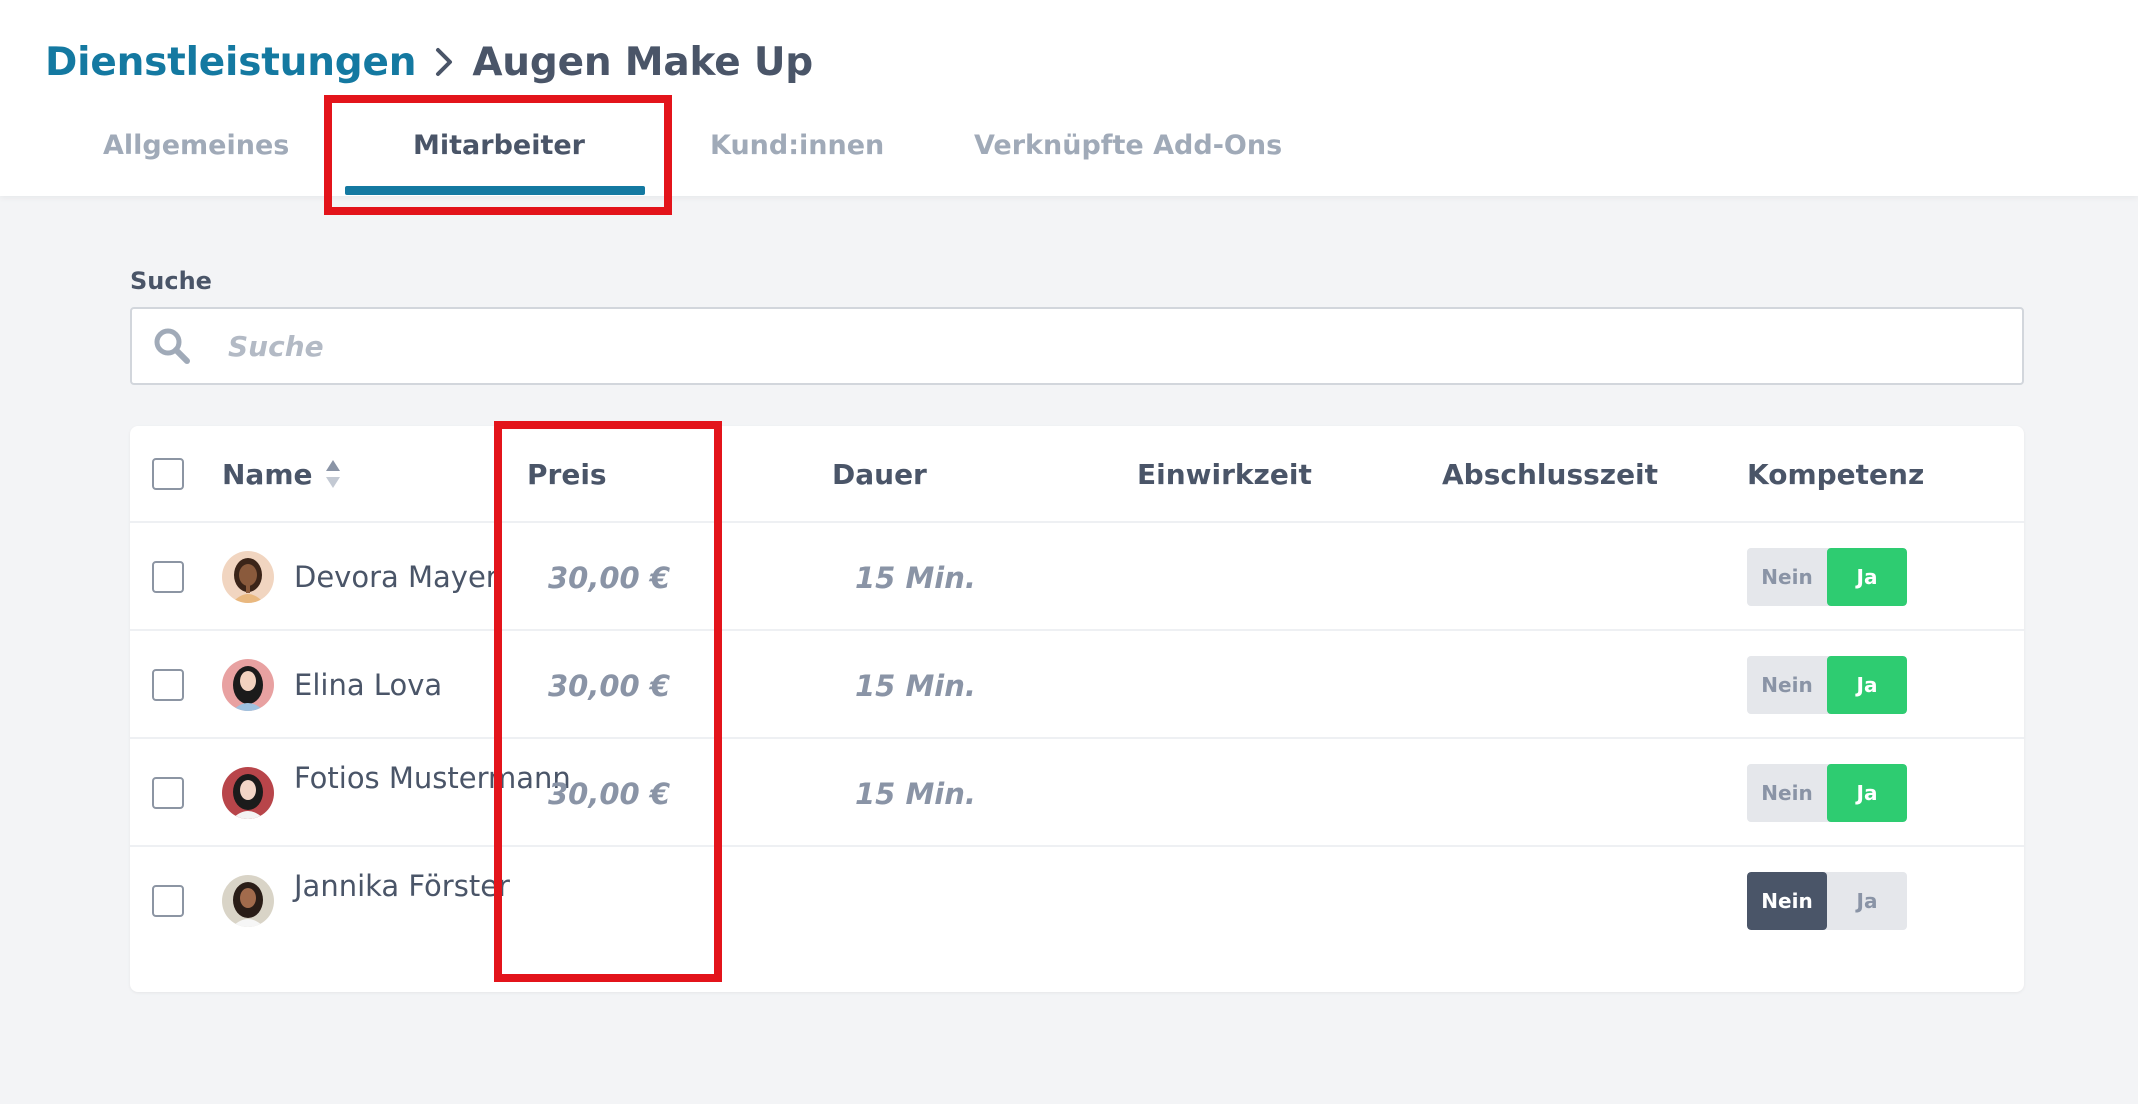 The width and height of the screenshot is (2138, 1104). What do you see at coordinates (499, 155) in the screenshot?
I see `tab-mitarbeiter: Mitarbeiter` at bounding box center [499, 155].